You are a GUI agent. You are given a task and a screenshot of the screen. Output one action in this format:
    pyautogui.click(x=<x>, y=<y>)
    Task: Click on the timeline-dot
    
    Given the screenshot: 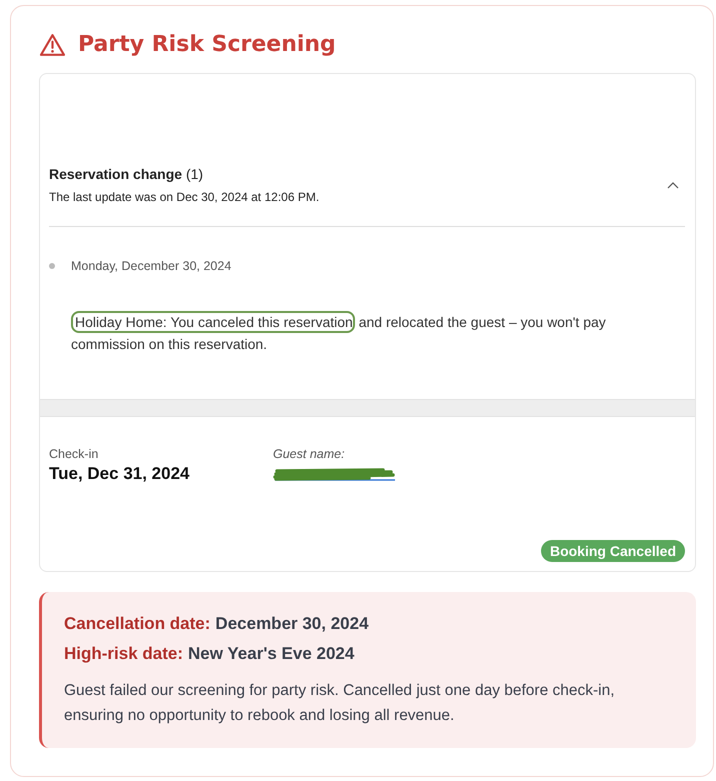 What is the action you would take?
    pyautogui.click(x=52, y=266)
    